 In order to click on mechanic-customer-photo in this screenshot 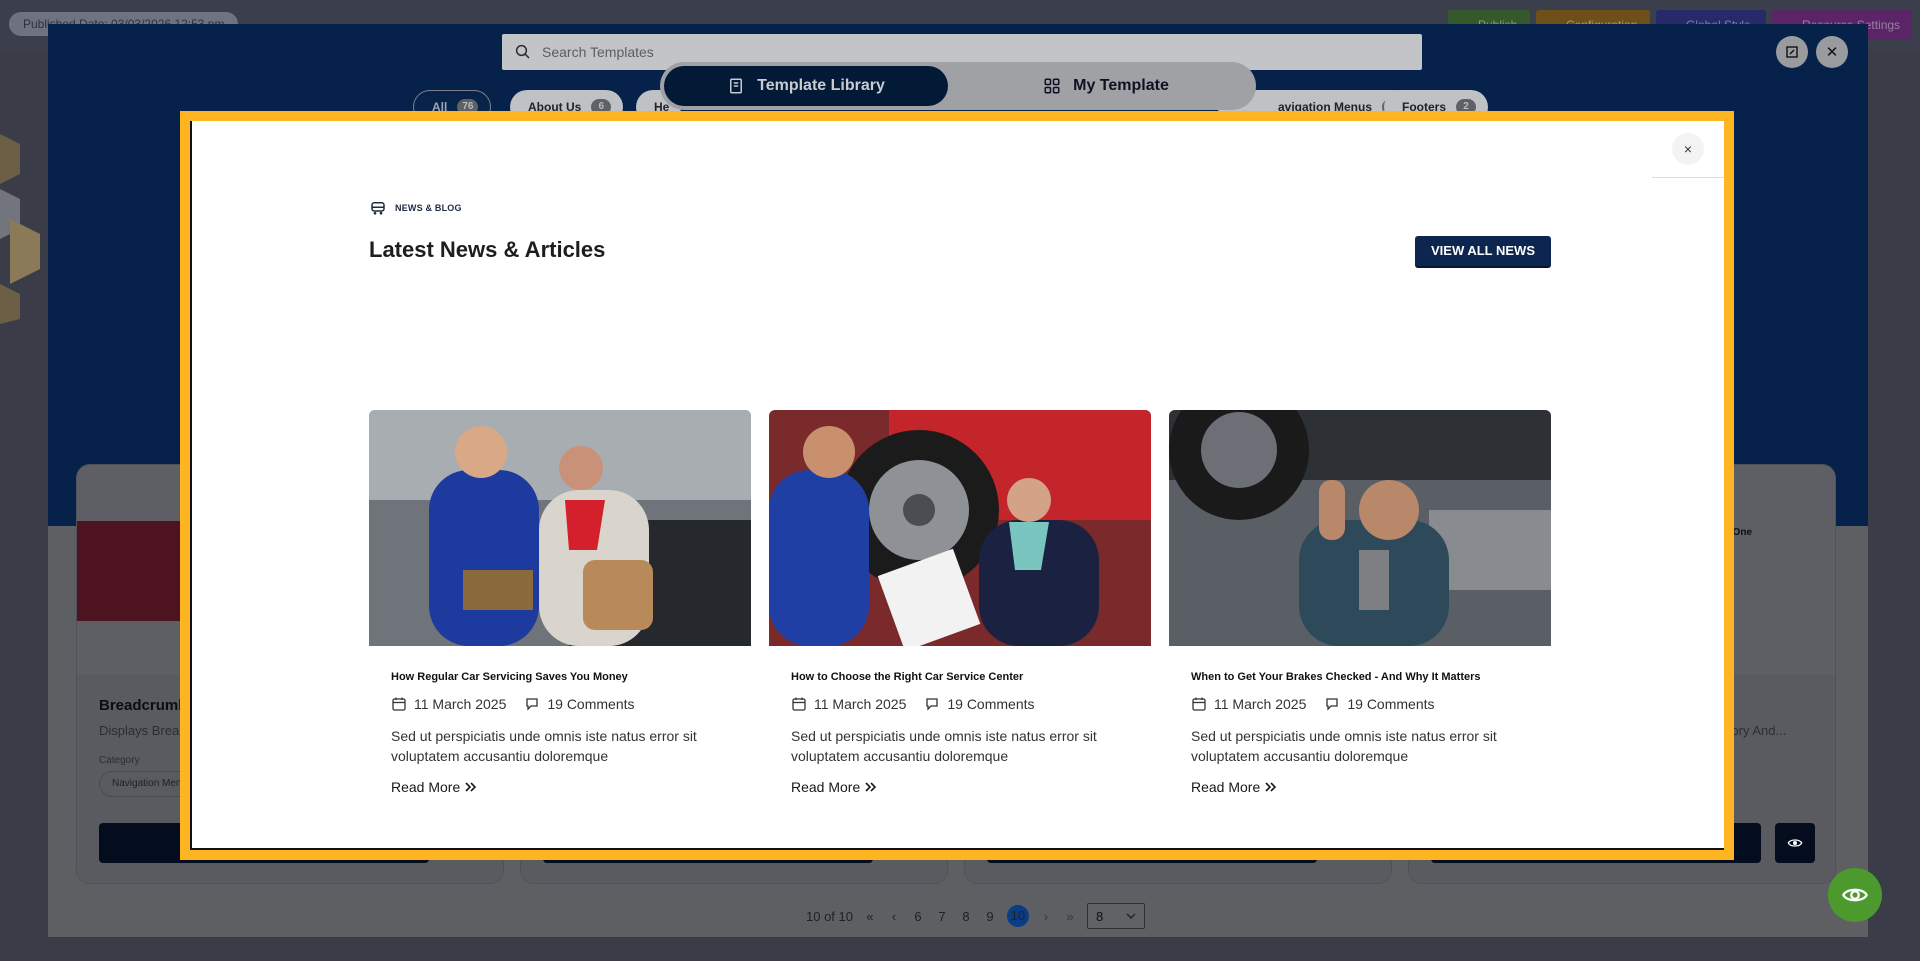, I will do `click(560, 528)`.